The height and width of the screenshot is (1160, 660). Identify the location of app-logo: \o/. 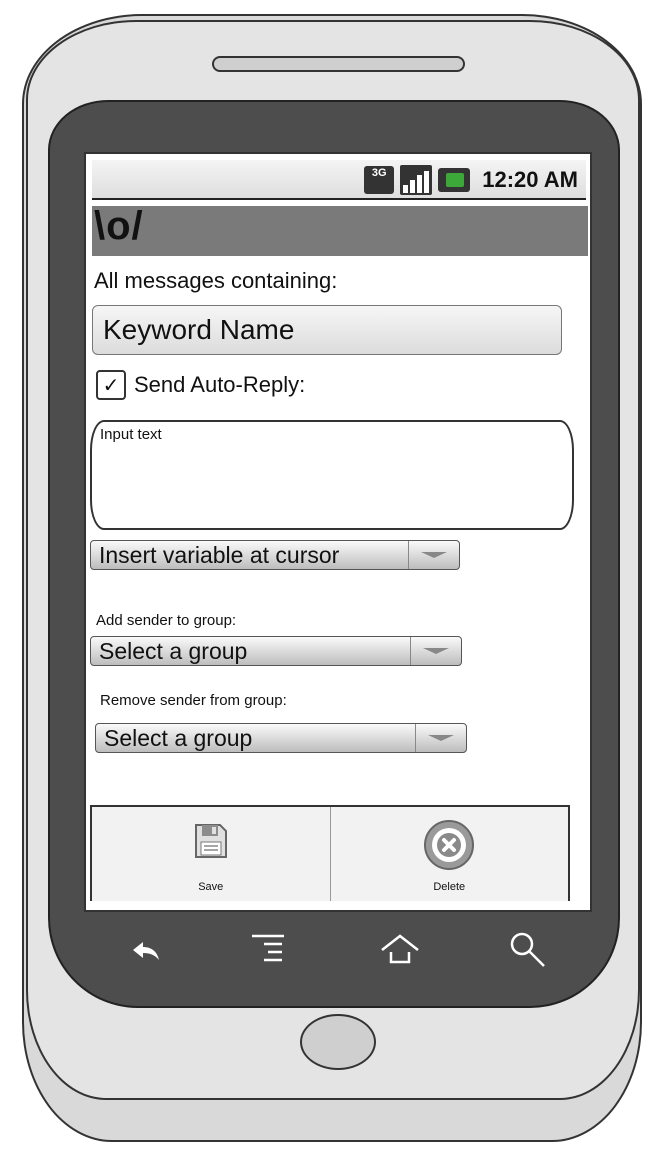
(119, 226).